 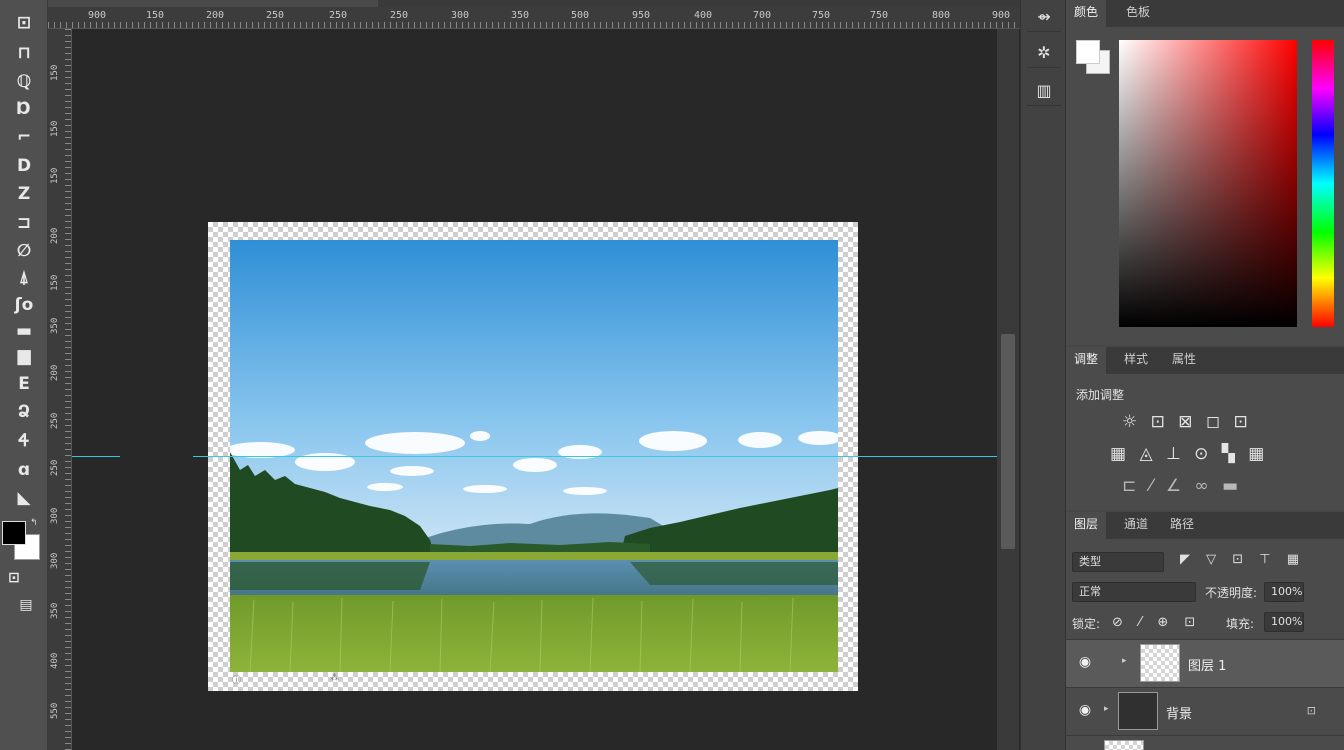 What do you see at coordinates (55, 710) in the screenshot?
I see `ruler-label: 550` at bounding box center [55, 710].